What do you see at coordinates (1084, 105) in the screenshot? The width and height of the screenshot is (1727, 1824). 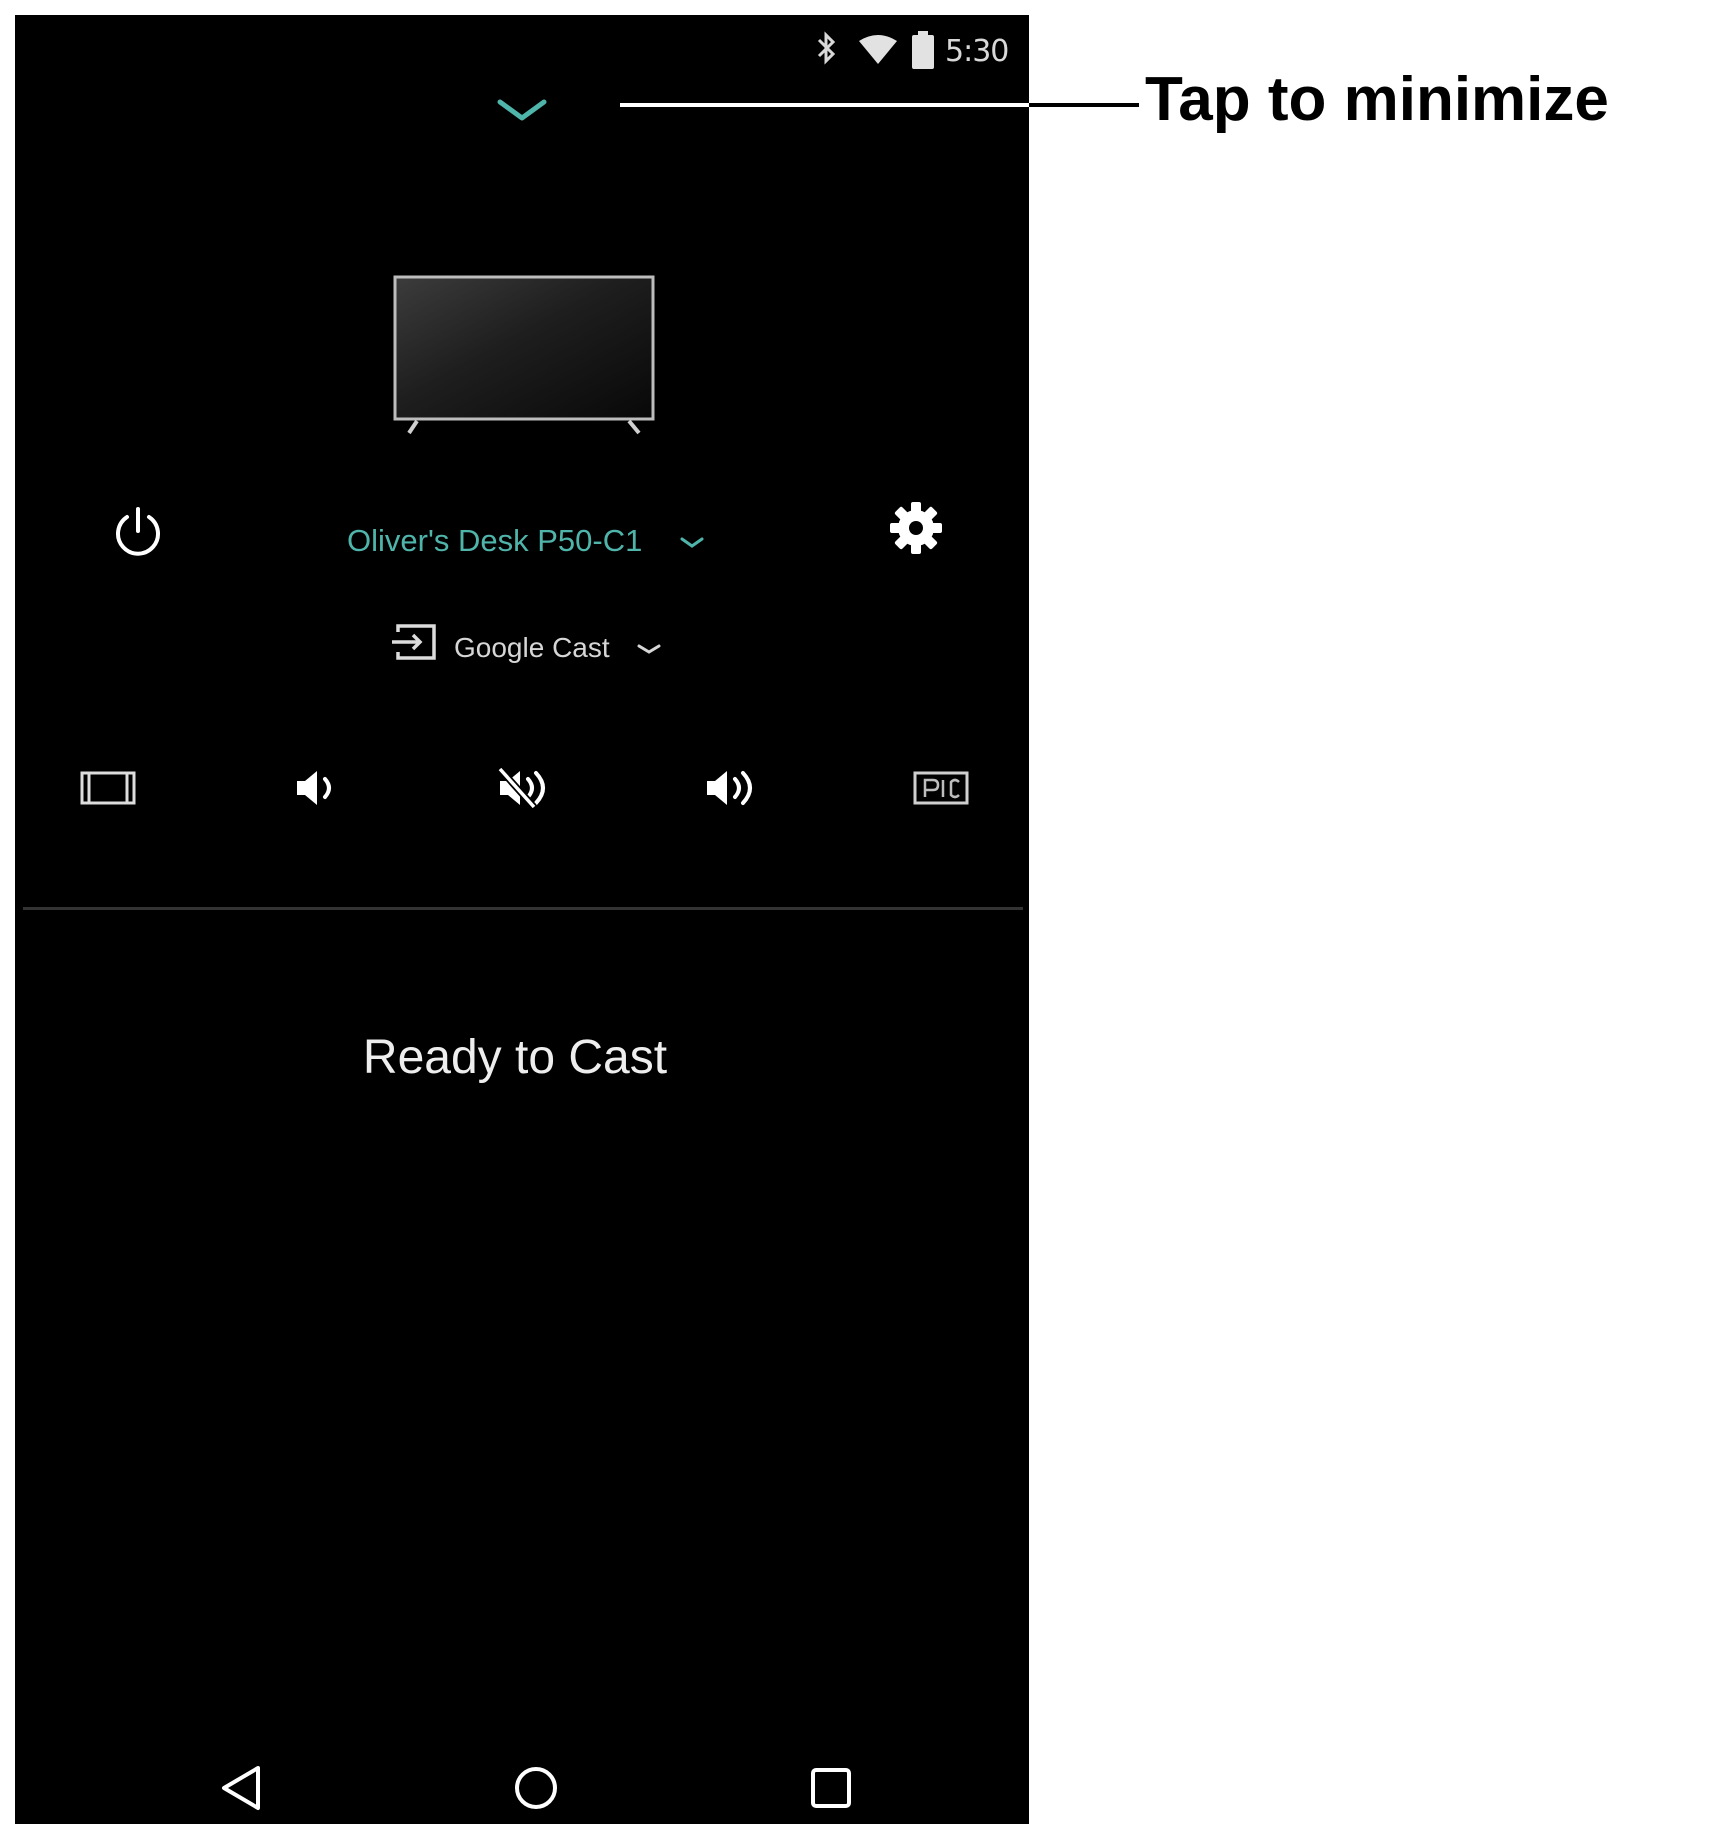 I see `callout-connector-line-outer` at bounding box center [1084, 105].